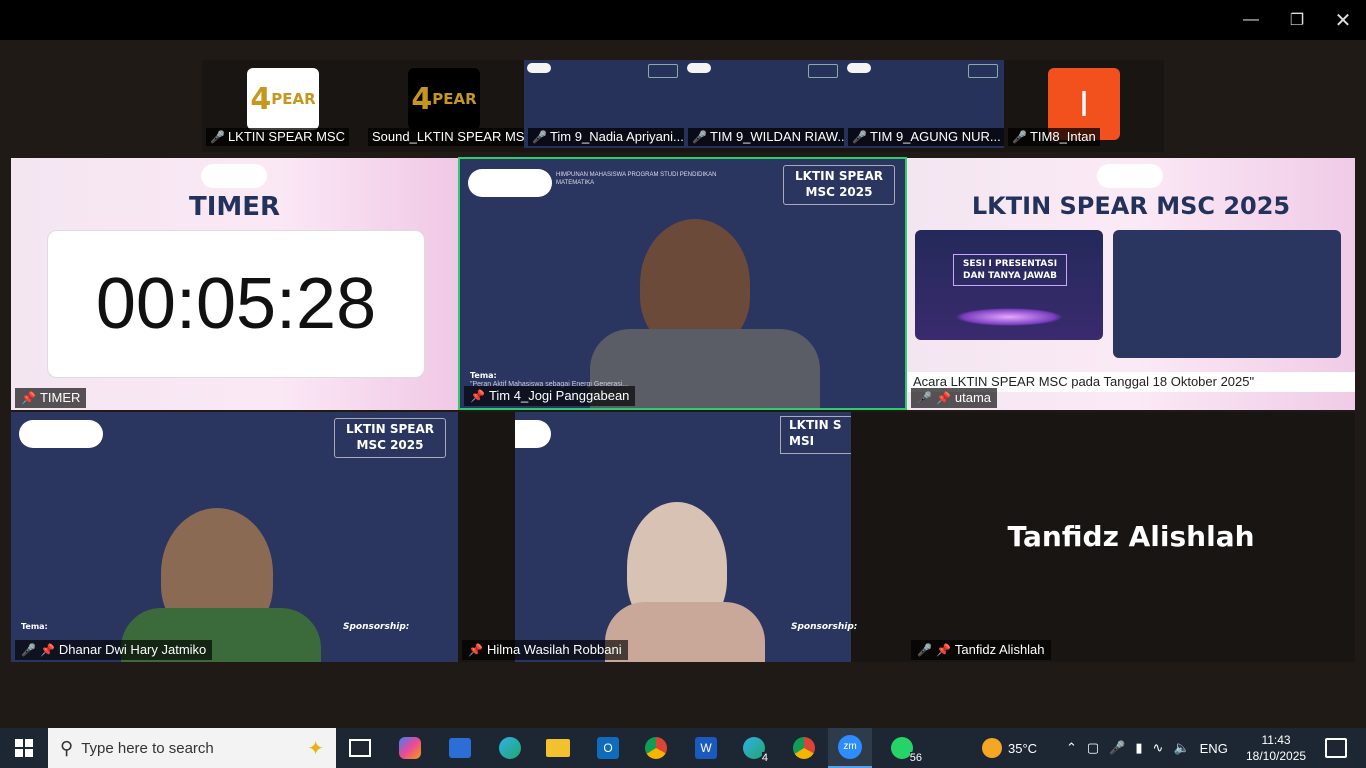  Describe the element at coordinates (815, 435) in the screenshot. I see `event-banner: LKTIN S MSI` at that location.